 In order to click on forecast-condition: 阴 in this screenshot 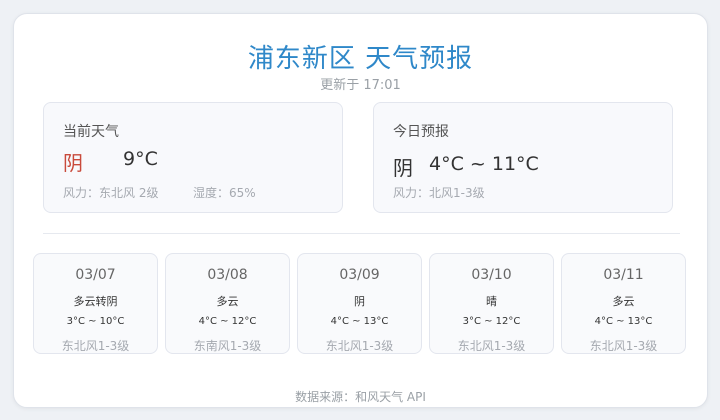, I will do `click(359, 301)`.